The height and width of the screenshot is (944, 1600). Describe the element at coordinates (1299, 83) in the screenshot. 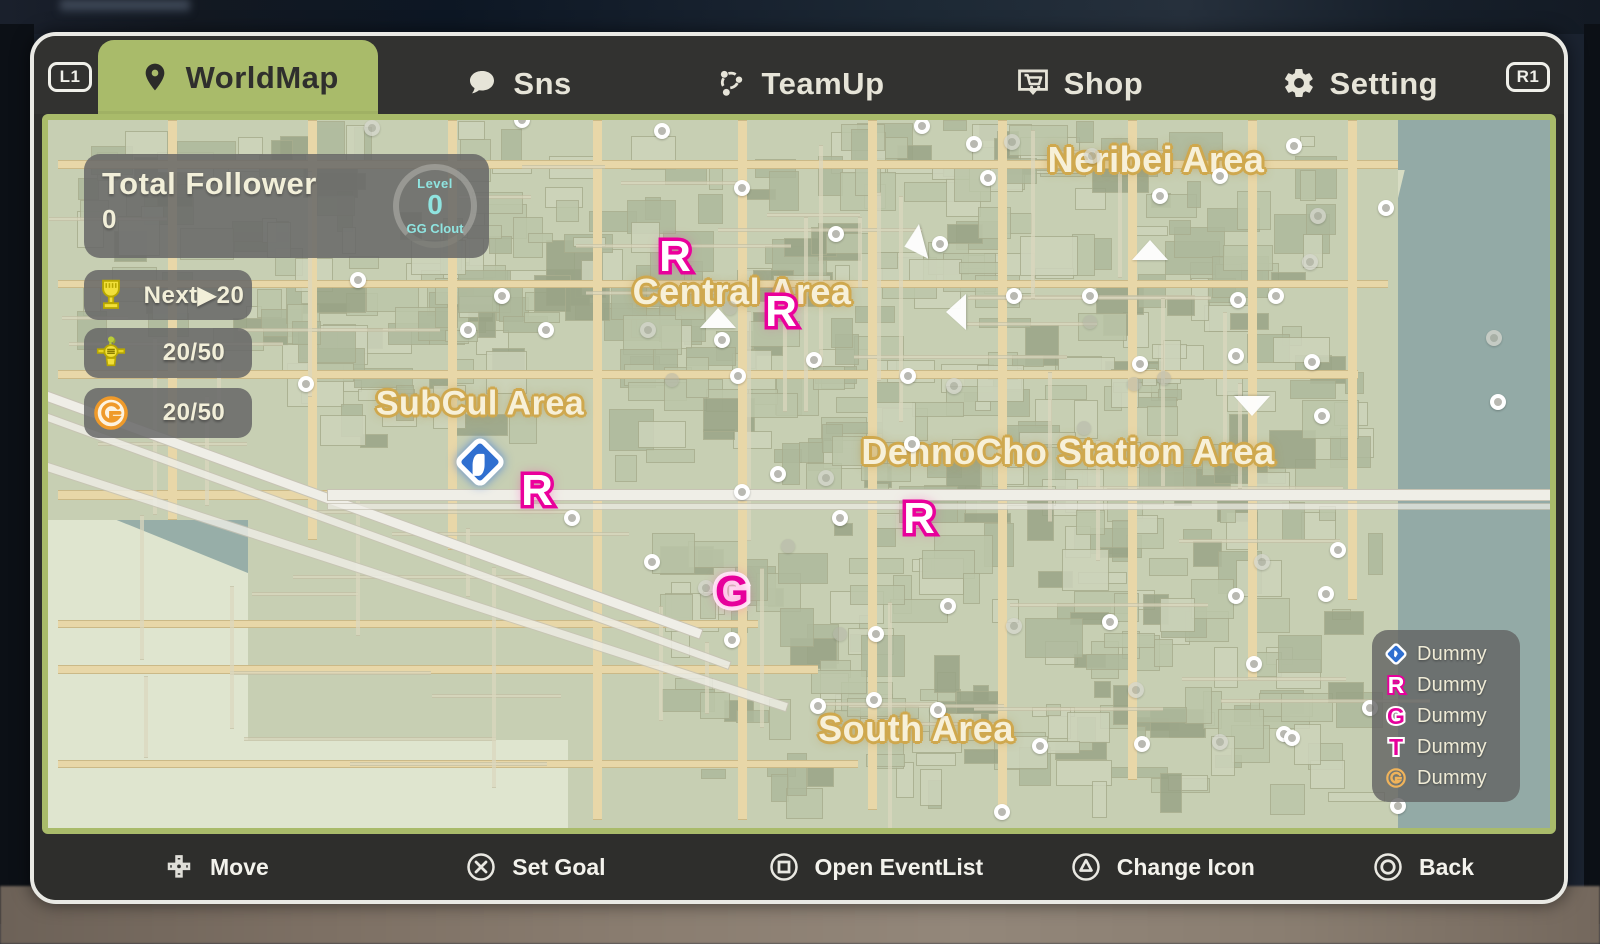

I see `gear-icon` at that location.